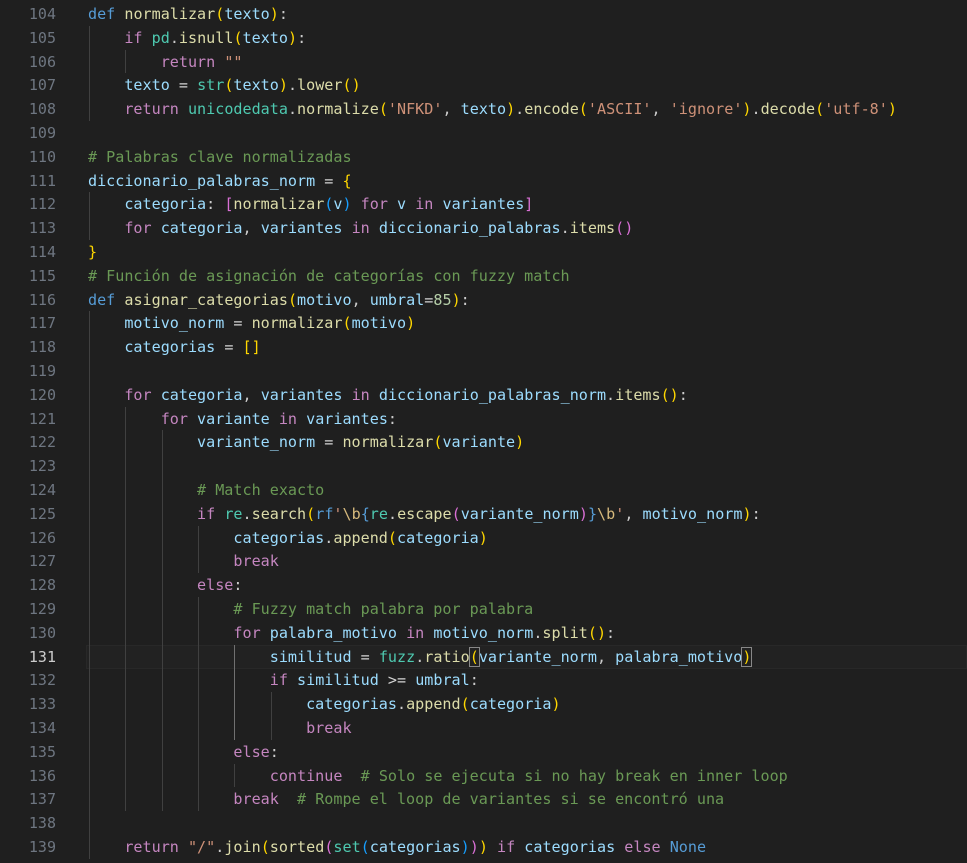 The width and height of the screenshot is (967, 863). Describe the element at coordinates (215, 38) in the screenshot. I see `code-text: if pd.isnull(texto):` at that location.